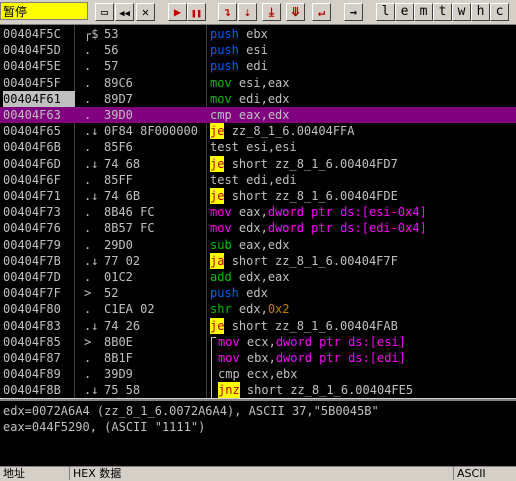 Image resolution: width=516 pixels, height=481 pixels. What do you see at coordinates (227, 12) in the screenshot?
I see `step-into-button: ↴` at bounding box center [227, 12].